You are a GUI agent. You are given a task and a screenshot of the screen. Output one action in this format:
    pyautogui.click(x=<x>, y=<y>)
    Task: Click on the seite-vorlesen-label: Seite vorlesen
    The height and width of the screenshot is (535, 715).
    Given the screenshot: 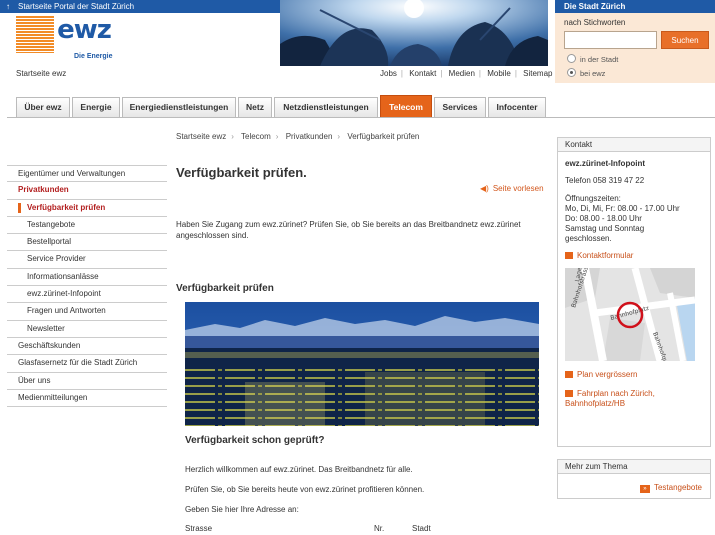 What is the action you would take?
    pyautogui.click(x=518, y=188)
    